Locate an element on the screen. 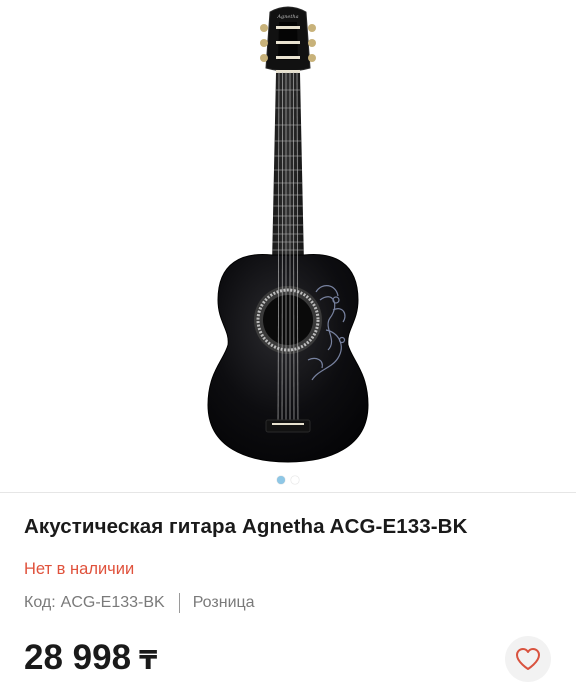 This screenshot has height=700, width=576. price-currency: ₸ is located at coordinates (148, 660).